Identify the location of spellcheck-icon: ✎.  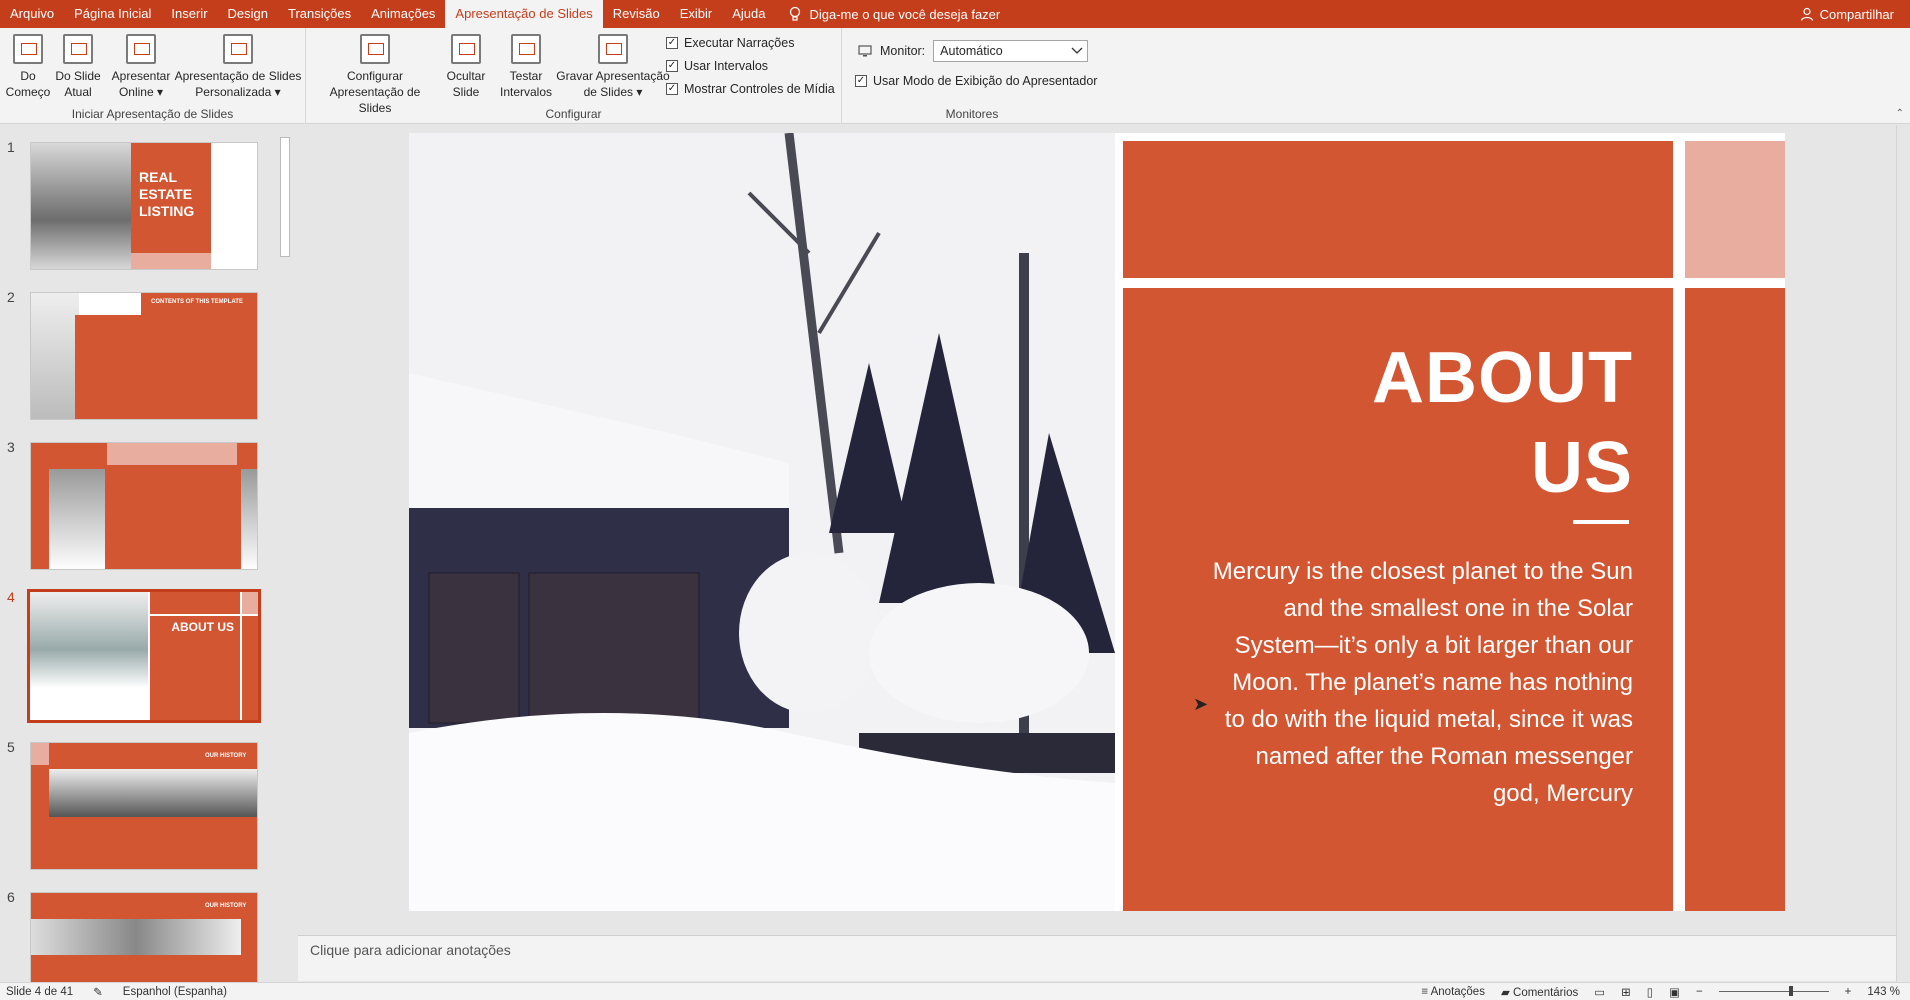
(98, 992).